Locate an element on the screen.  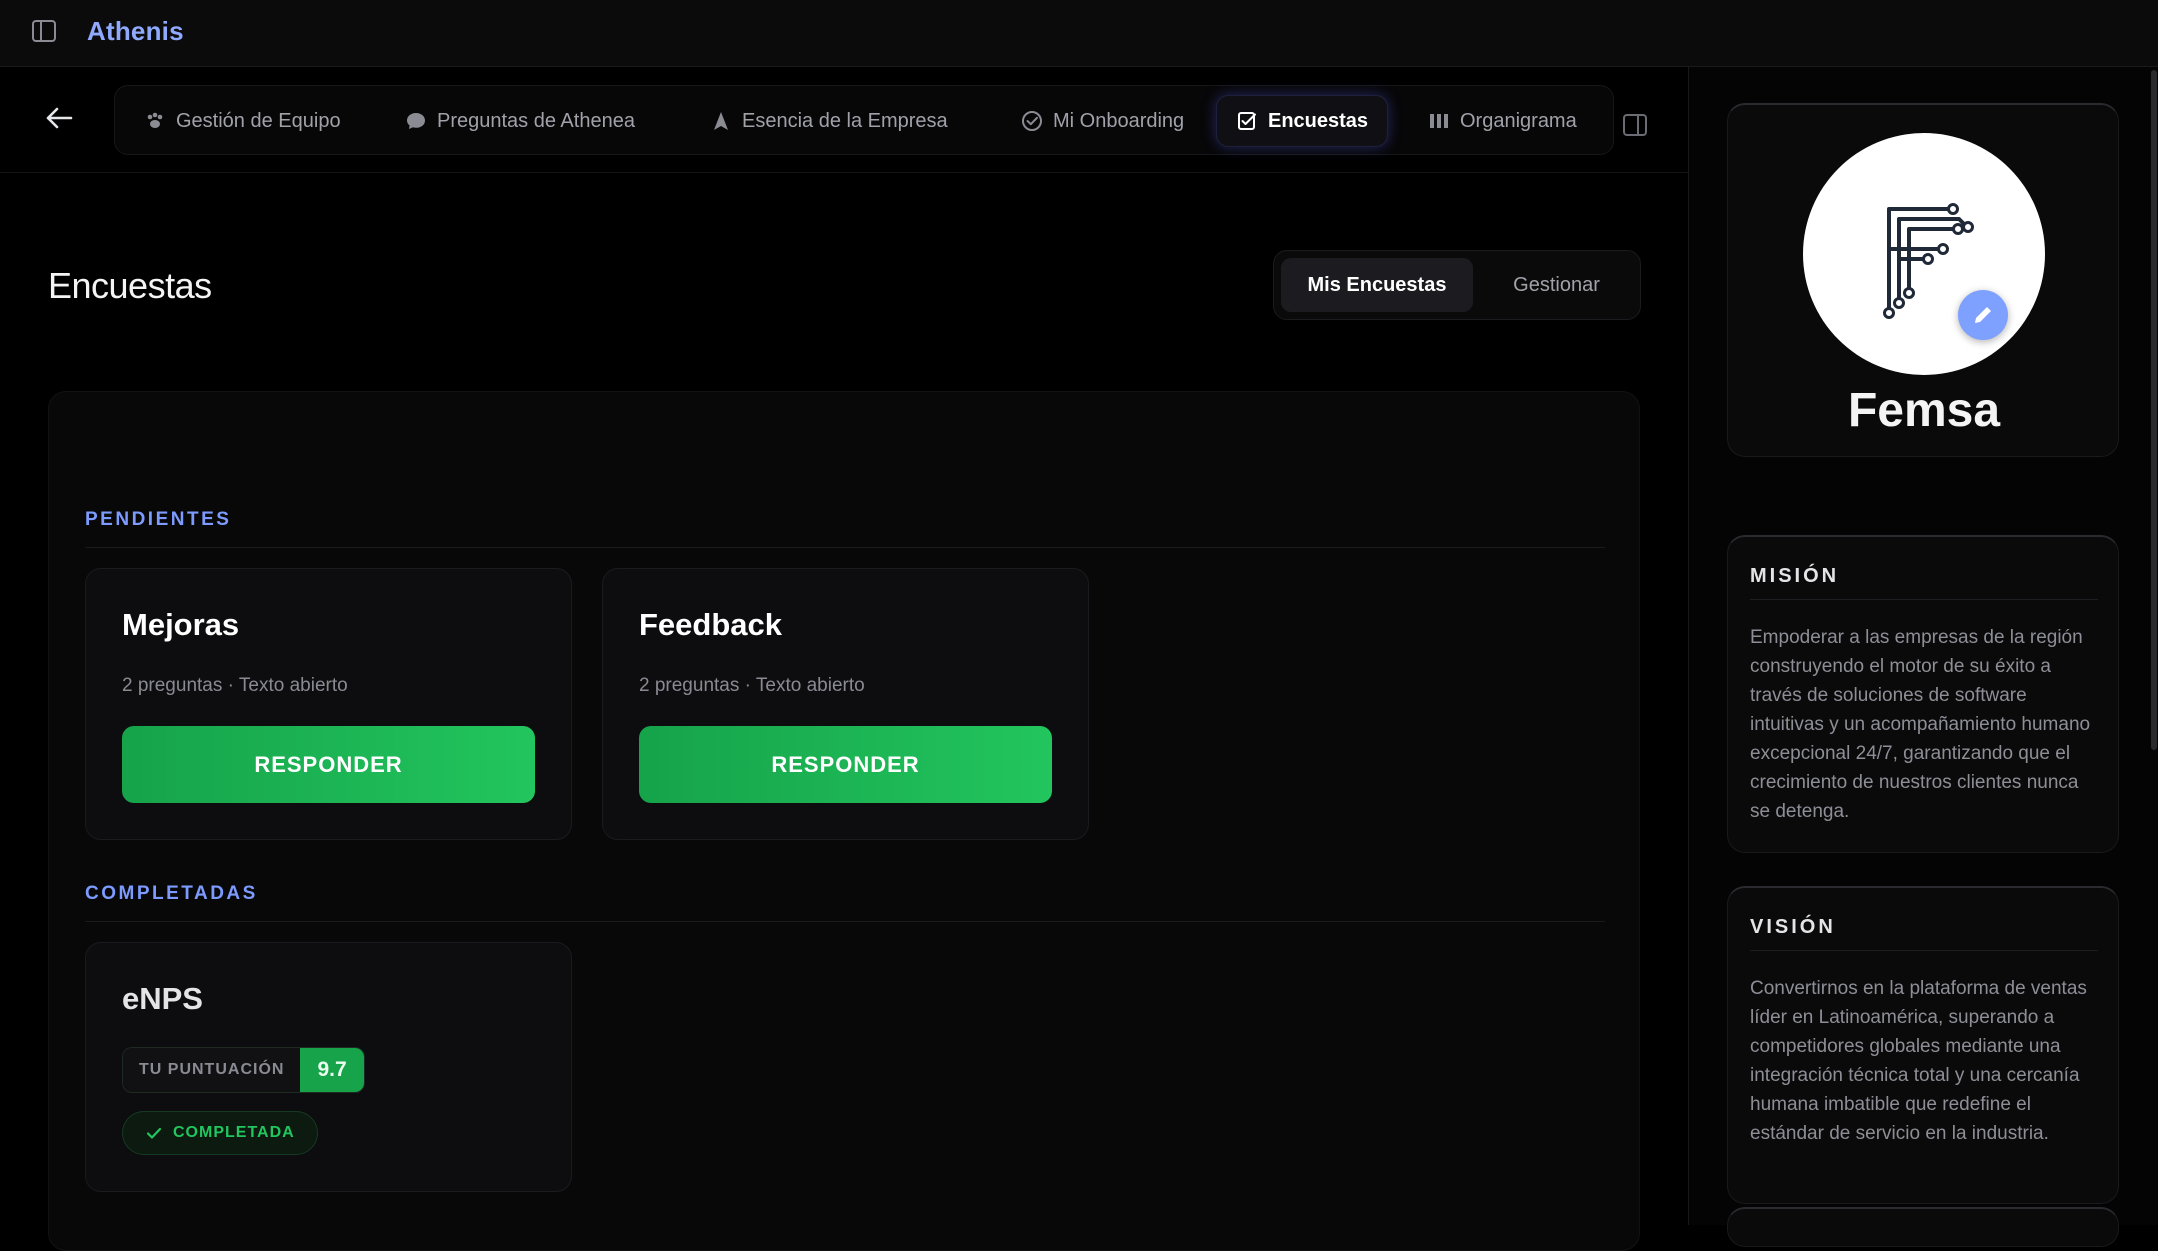
scrollbar-thumb is located at coordinates (2154, 410).